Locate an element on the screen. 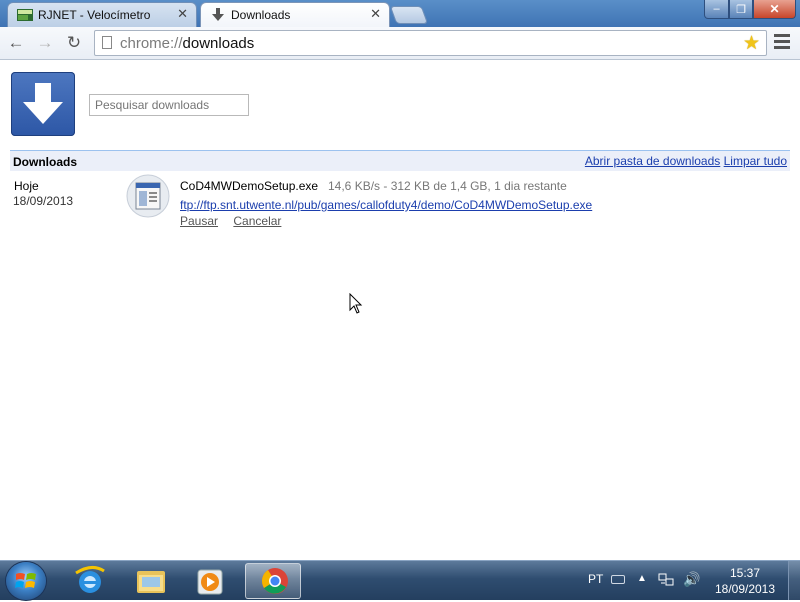 The height and width of the screenshot is (602, 800). download-actions: Pausar Cancelar is located at coordinates (236, 221).